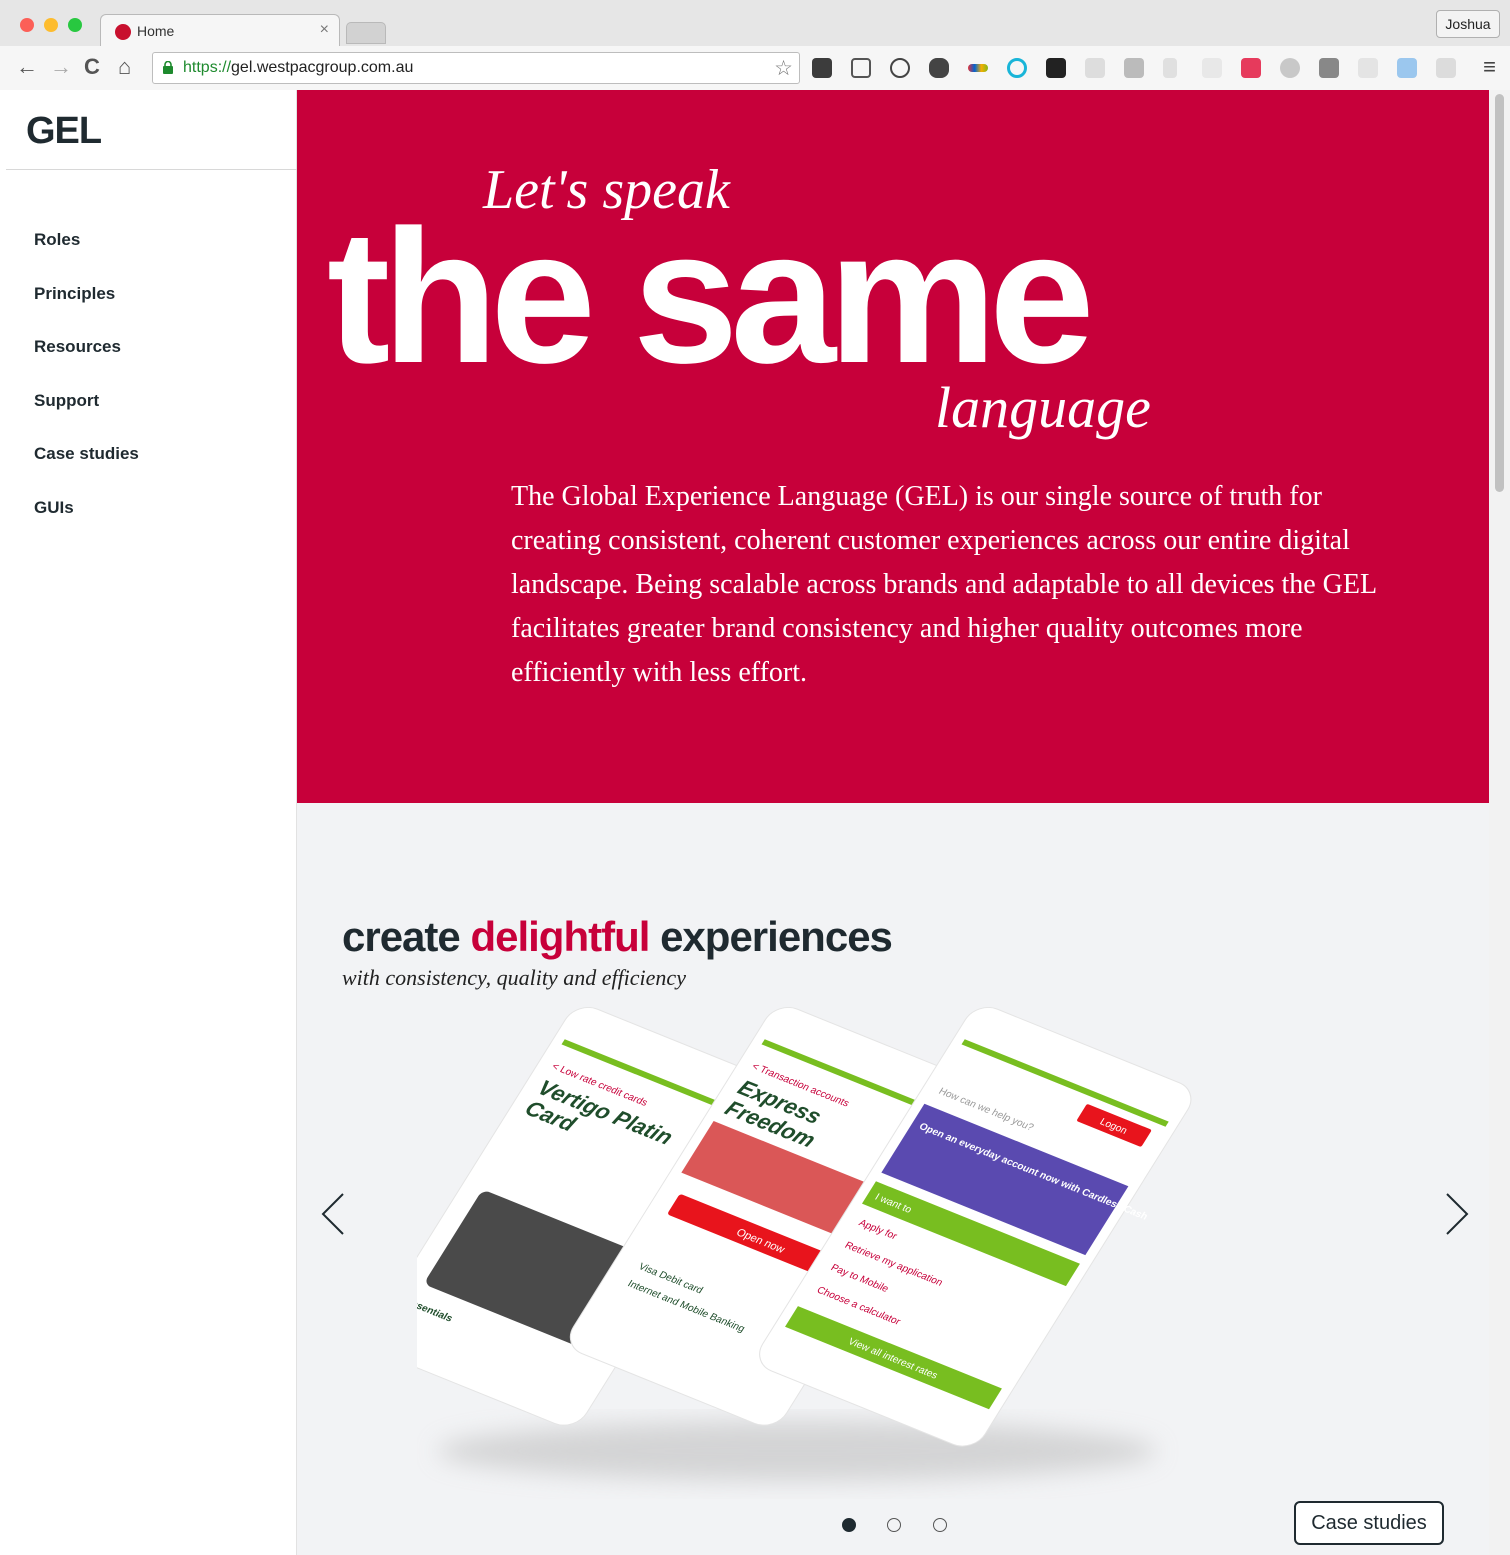  I want to click on carousel-pagination, so click(908, 1527).